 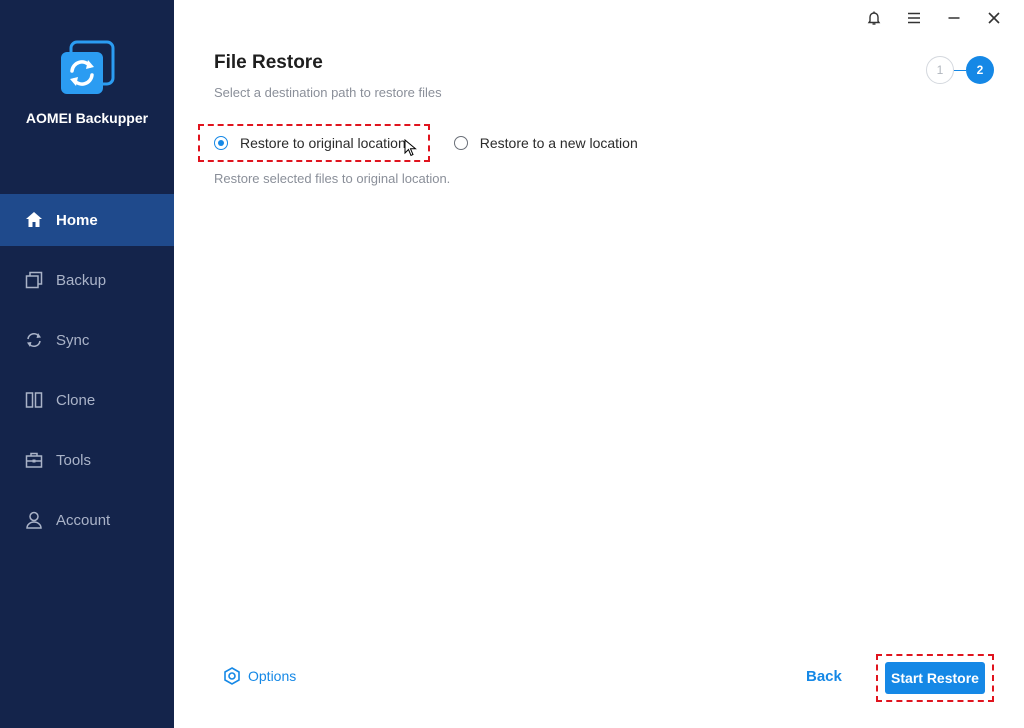 I want to click on step-indicator: 1 2, so click(x=960, y=70).